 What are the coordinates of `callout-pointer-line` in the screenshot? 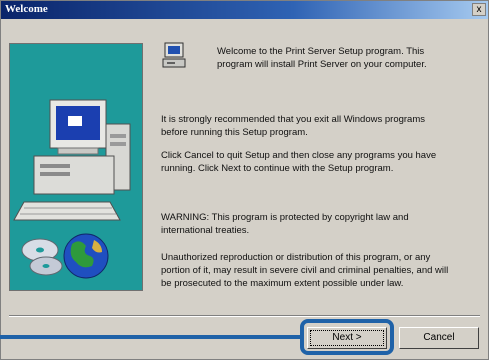 It's located at (150, 337).